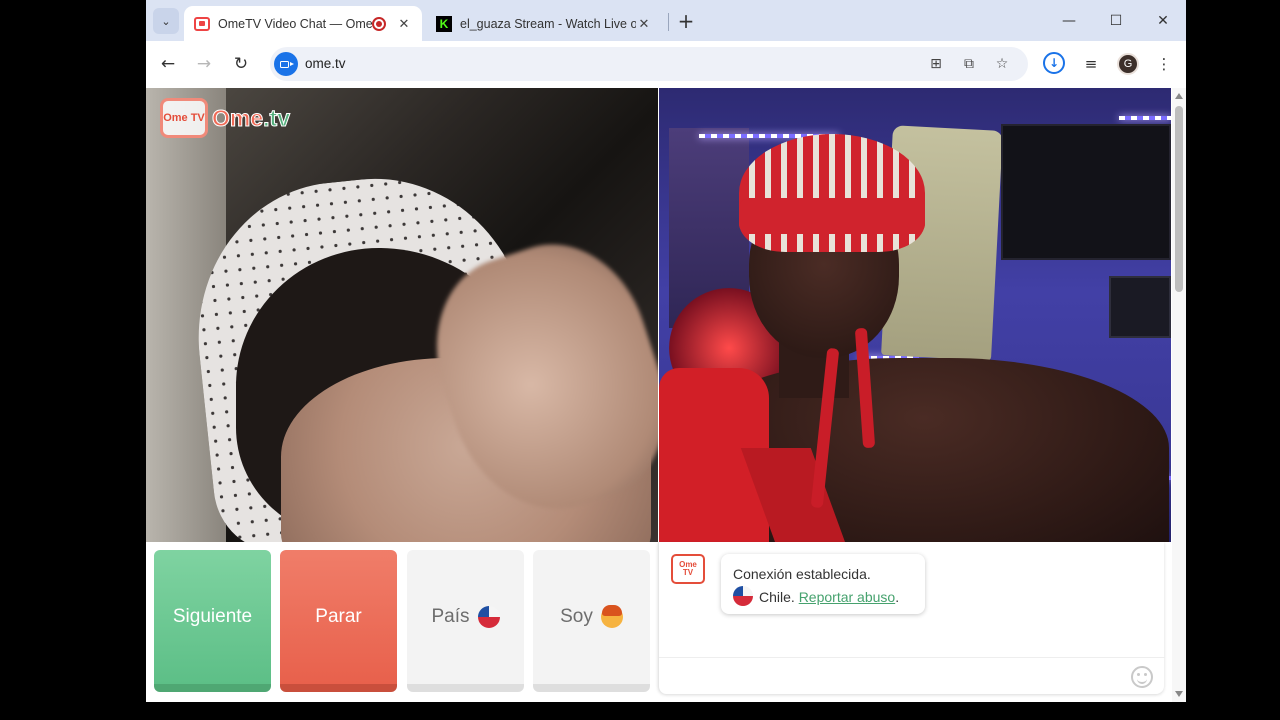 This screenshot has height=720, width=1280. I want to click on country-label: País, so click(450, 616).